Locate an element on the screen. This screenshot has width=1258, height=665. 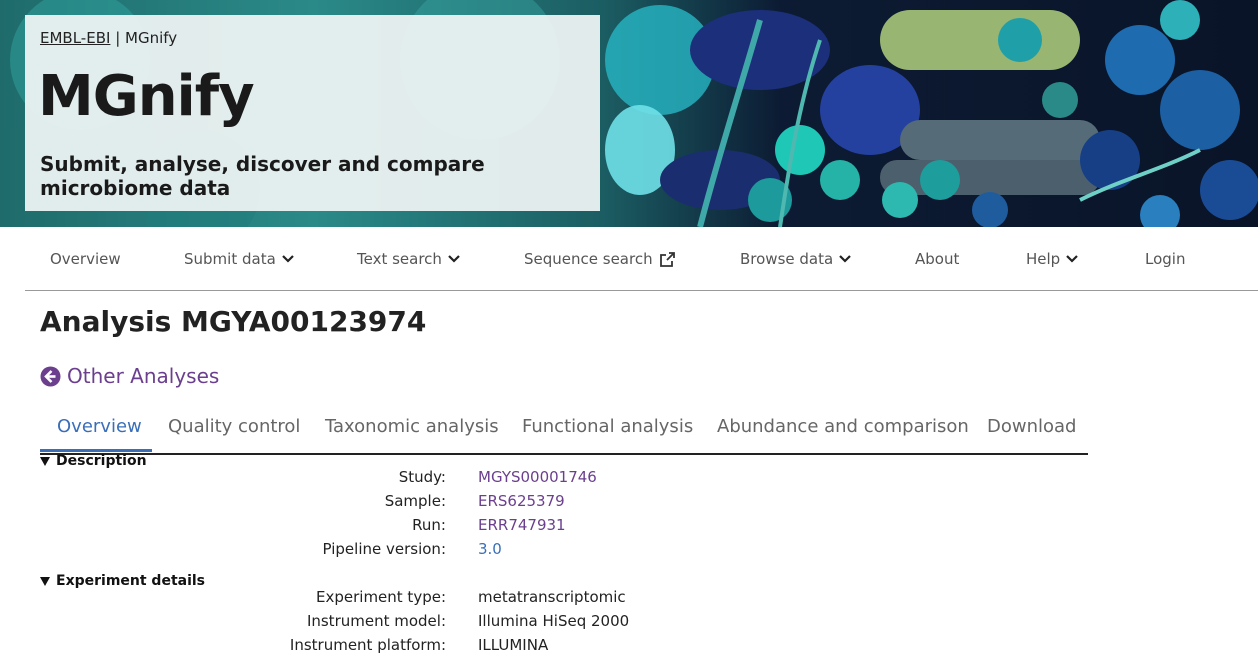
experiment-type-value: metatranscriptomic is located at coordinates (552, 597).